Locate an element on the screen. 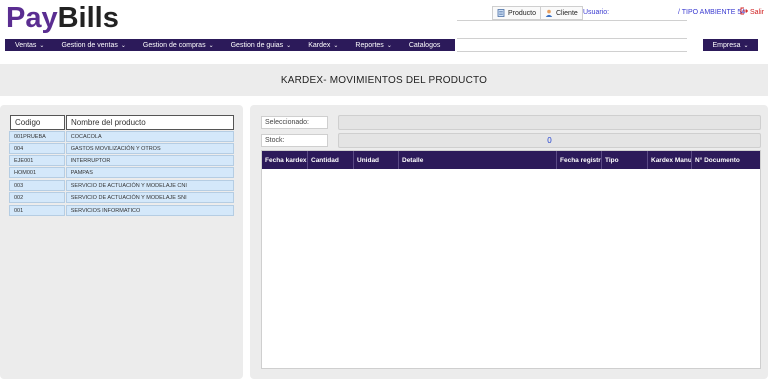 The height and width of the screenshot is (389, 768). product-codigo: 001 is located at coordinates (37, 210).